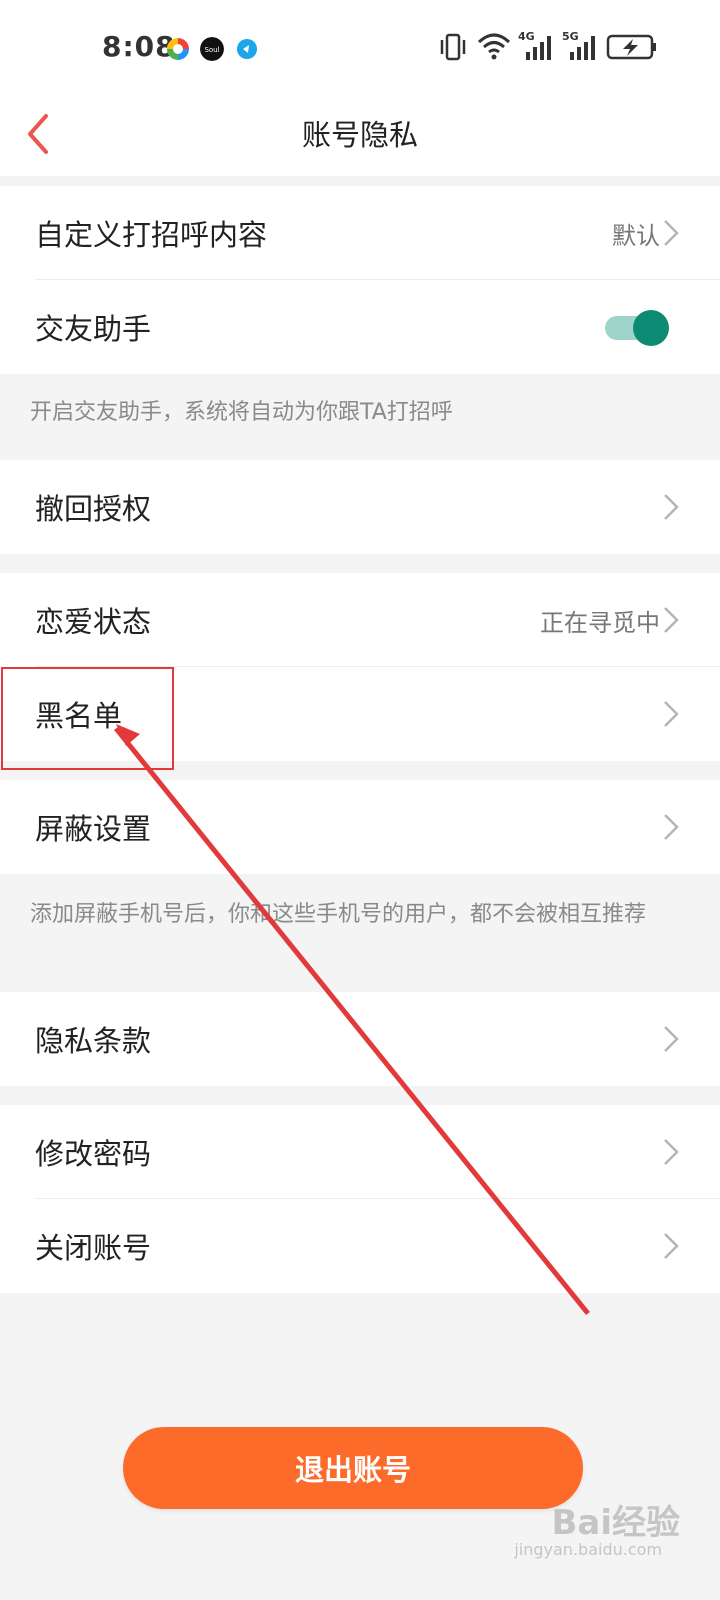  I want to click on logout-button: 退出账号, so click(353, 1468).